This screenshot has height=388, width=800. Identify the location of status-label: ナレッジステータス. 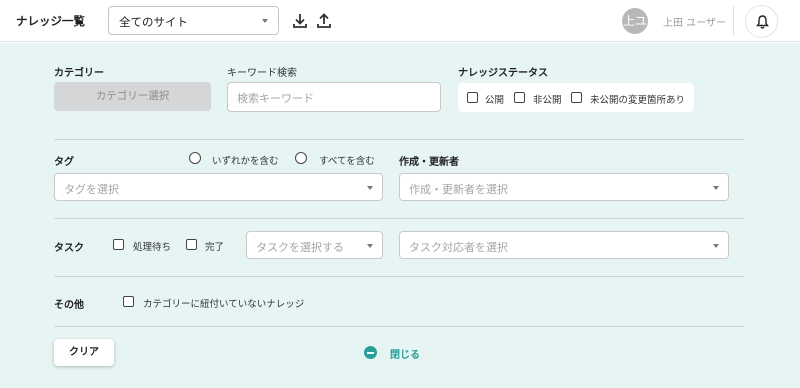
(503, 73).